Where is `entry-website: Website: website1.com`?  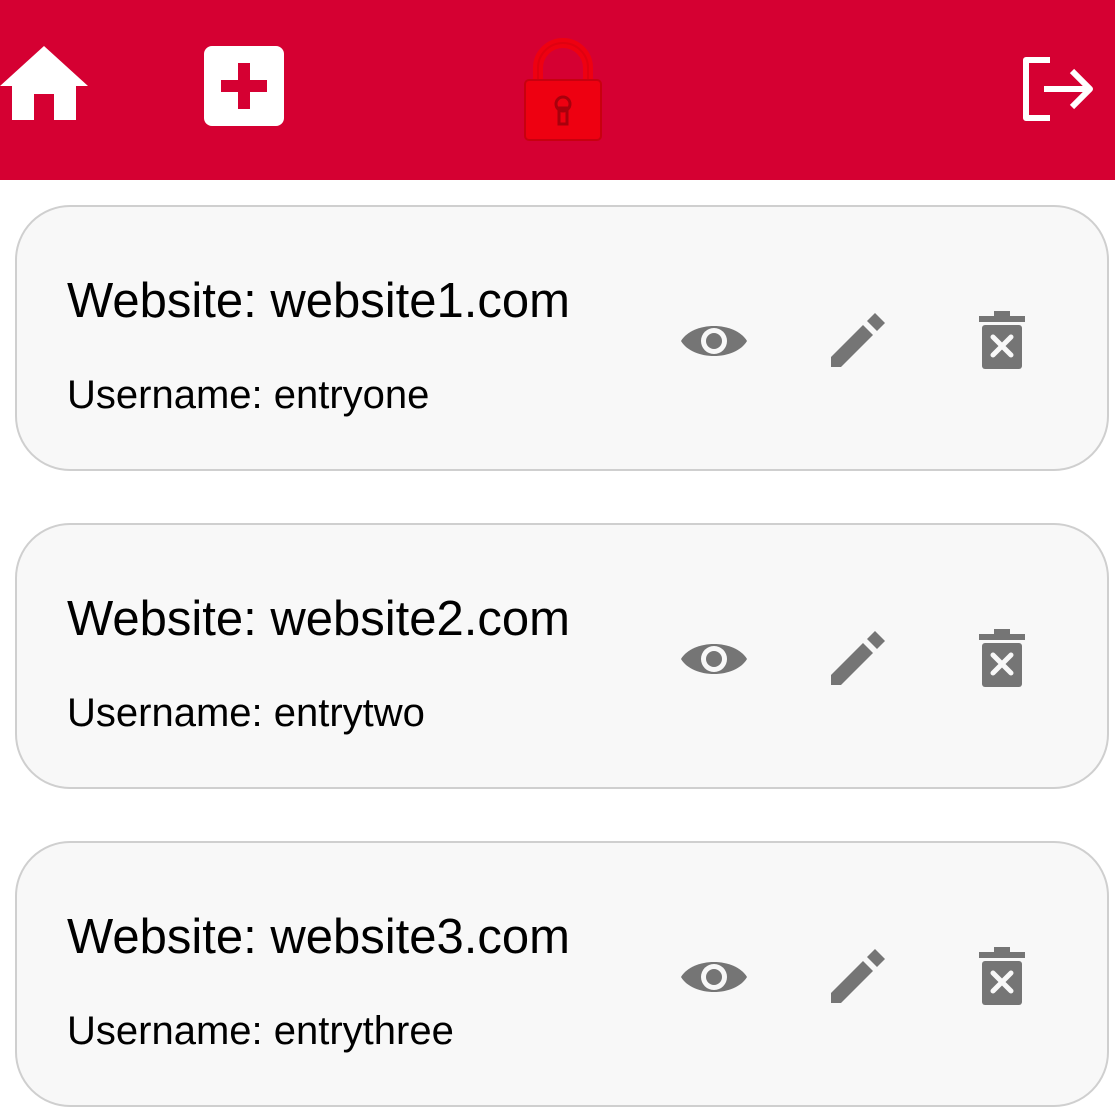 entry-website: Website: website1.com is located at coordinates (318, 301).